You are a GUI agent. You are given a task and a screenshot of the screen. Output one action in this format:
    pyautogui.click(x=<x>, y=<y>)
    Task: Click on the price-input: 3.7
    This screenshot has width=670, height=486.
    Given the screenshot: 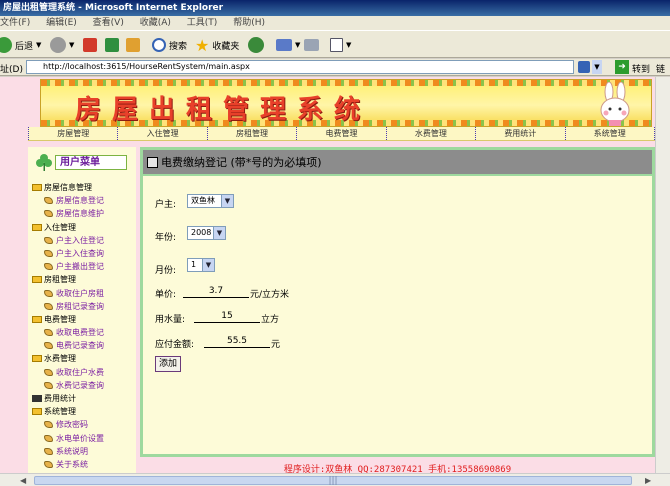 What is the action you would take?
    pyautogui.click(x=216, y=291)
    